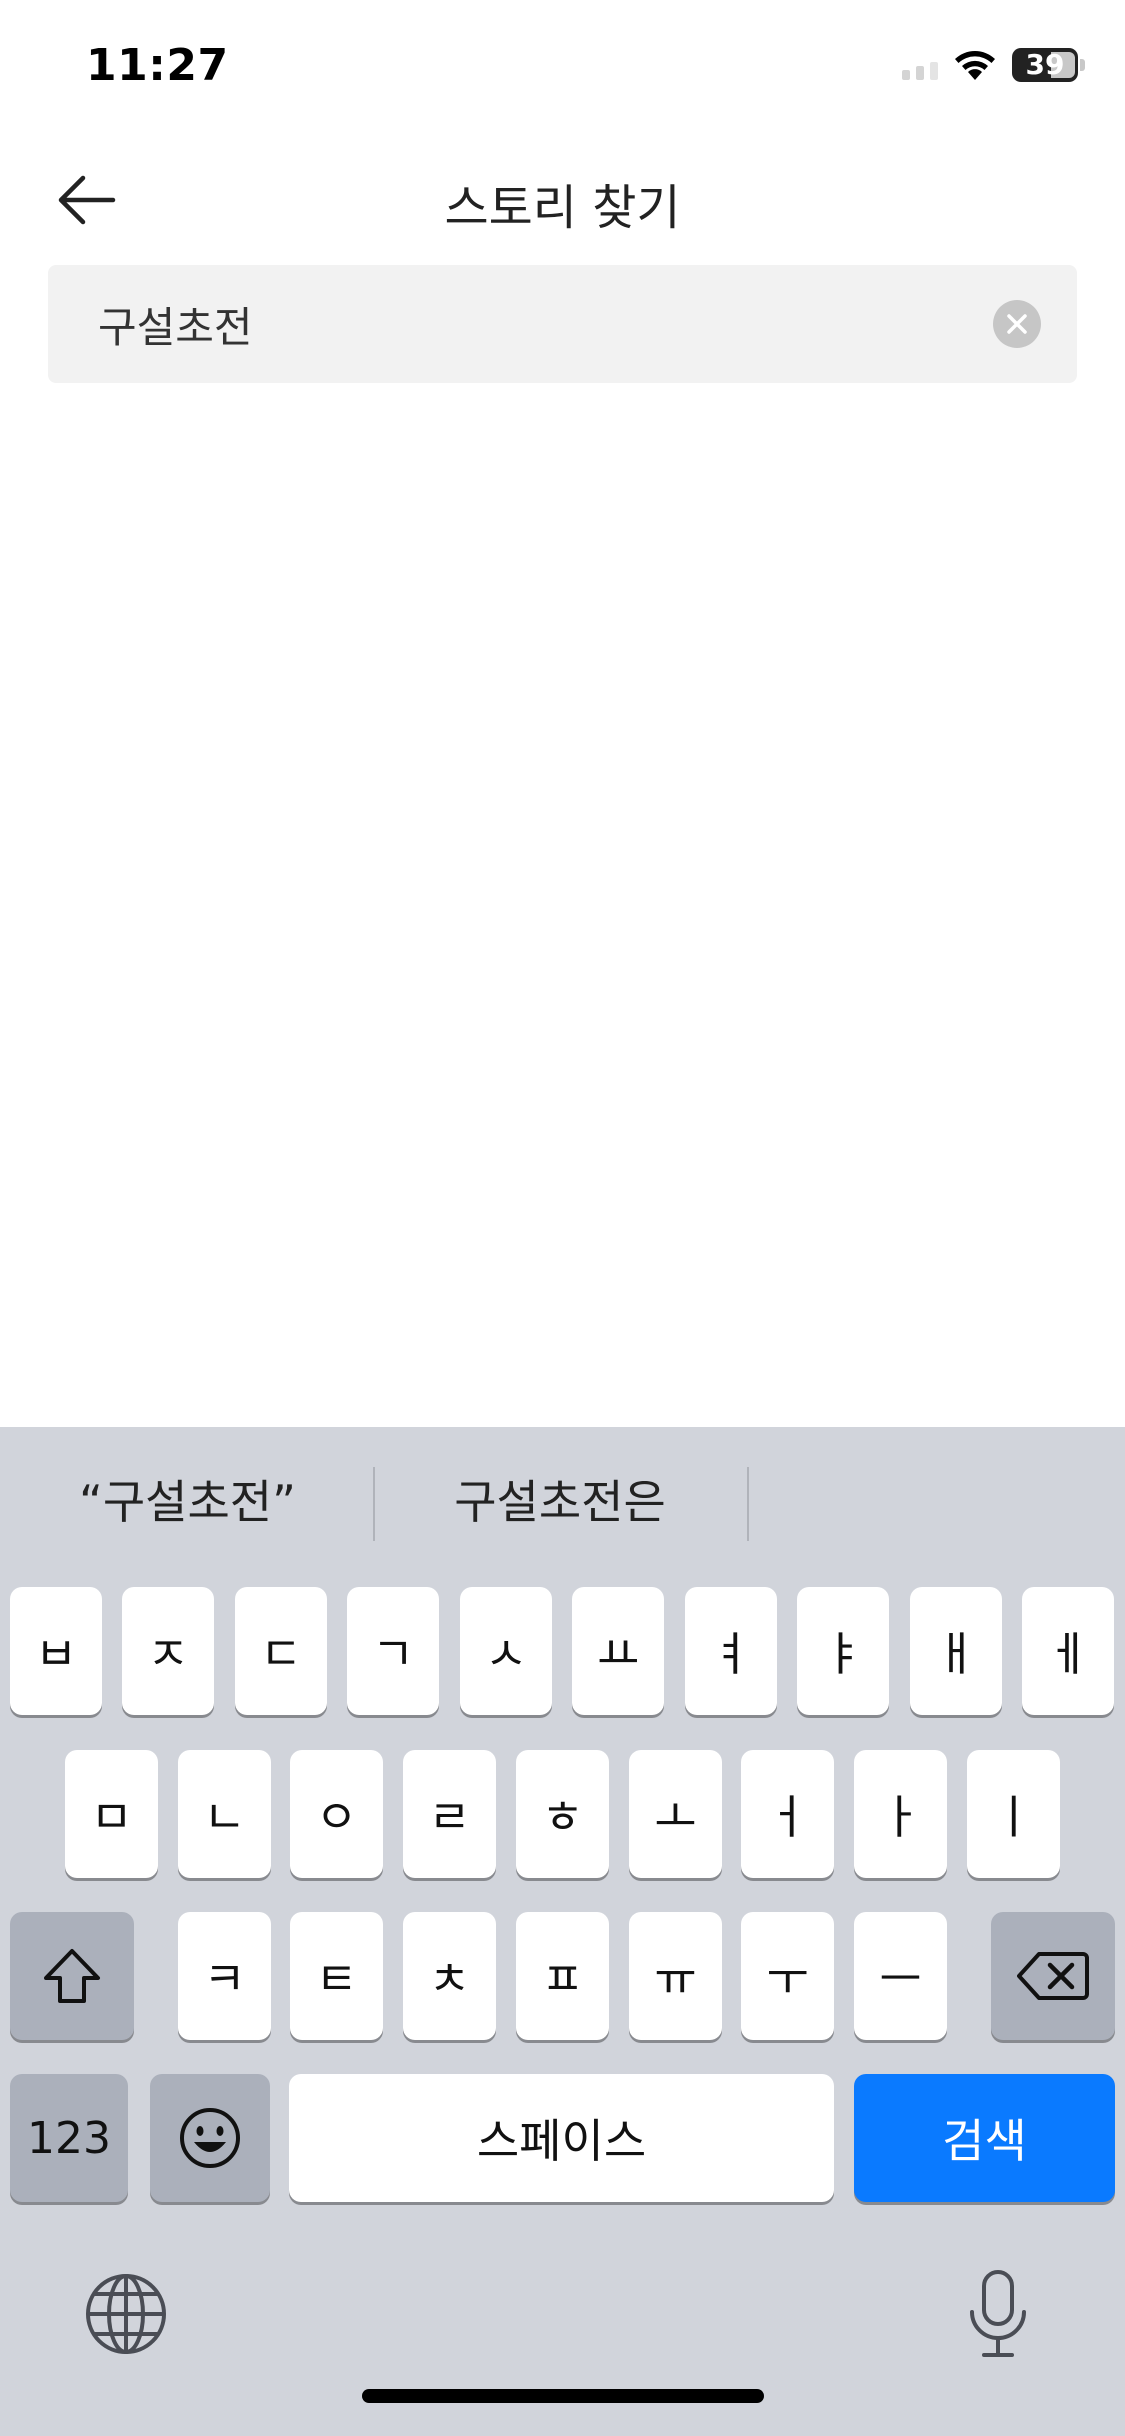 This screenshot has width=1125, height=2436. I want to click on key: ㅅ, so click(506, 1651).